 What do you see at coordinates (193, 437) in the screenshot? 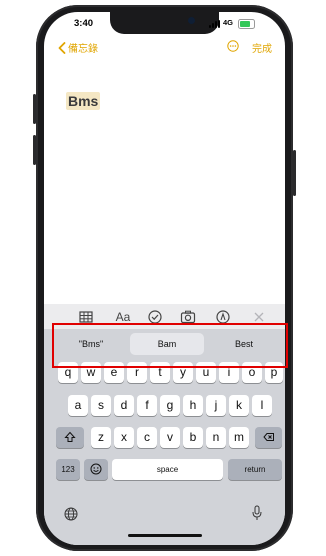
I see `key-b: b` at bounding box center [193, 437].